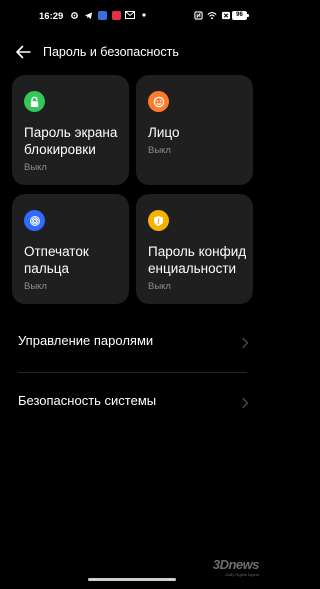 The image size is (320, 589). What do you see at coordinates (71, 141) in the screenshot?
I see `card-label: Пароль экрана блокировки` at bounding box center [71, 141].